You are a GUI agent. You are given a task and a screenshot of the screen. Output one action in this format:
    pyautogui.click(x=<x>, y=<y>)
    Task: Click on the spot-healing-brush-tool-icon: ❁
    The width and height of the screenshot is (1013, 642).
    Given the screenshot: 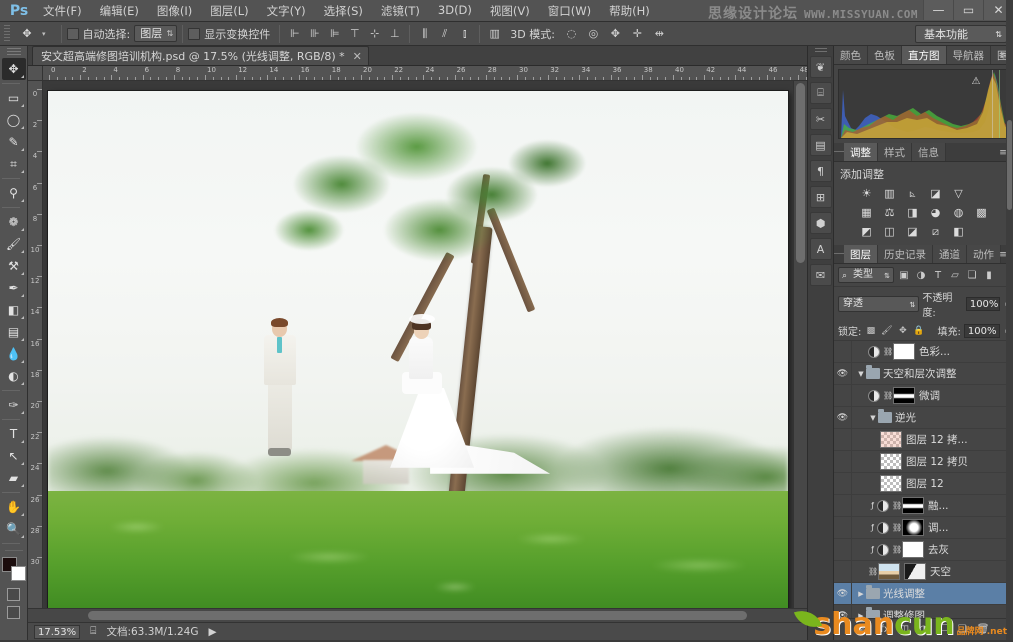 What is the action you would take?
    pyautogui.click(x=14, y=222)
    